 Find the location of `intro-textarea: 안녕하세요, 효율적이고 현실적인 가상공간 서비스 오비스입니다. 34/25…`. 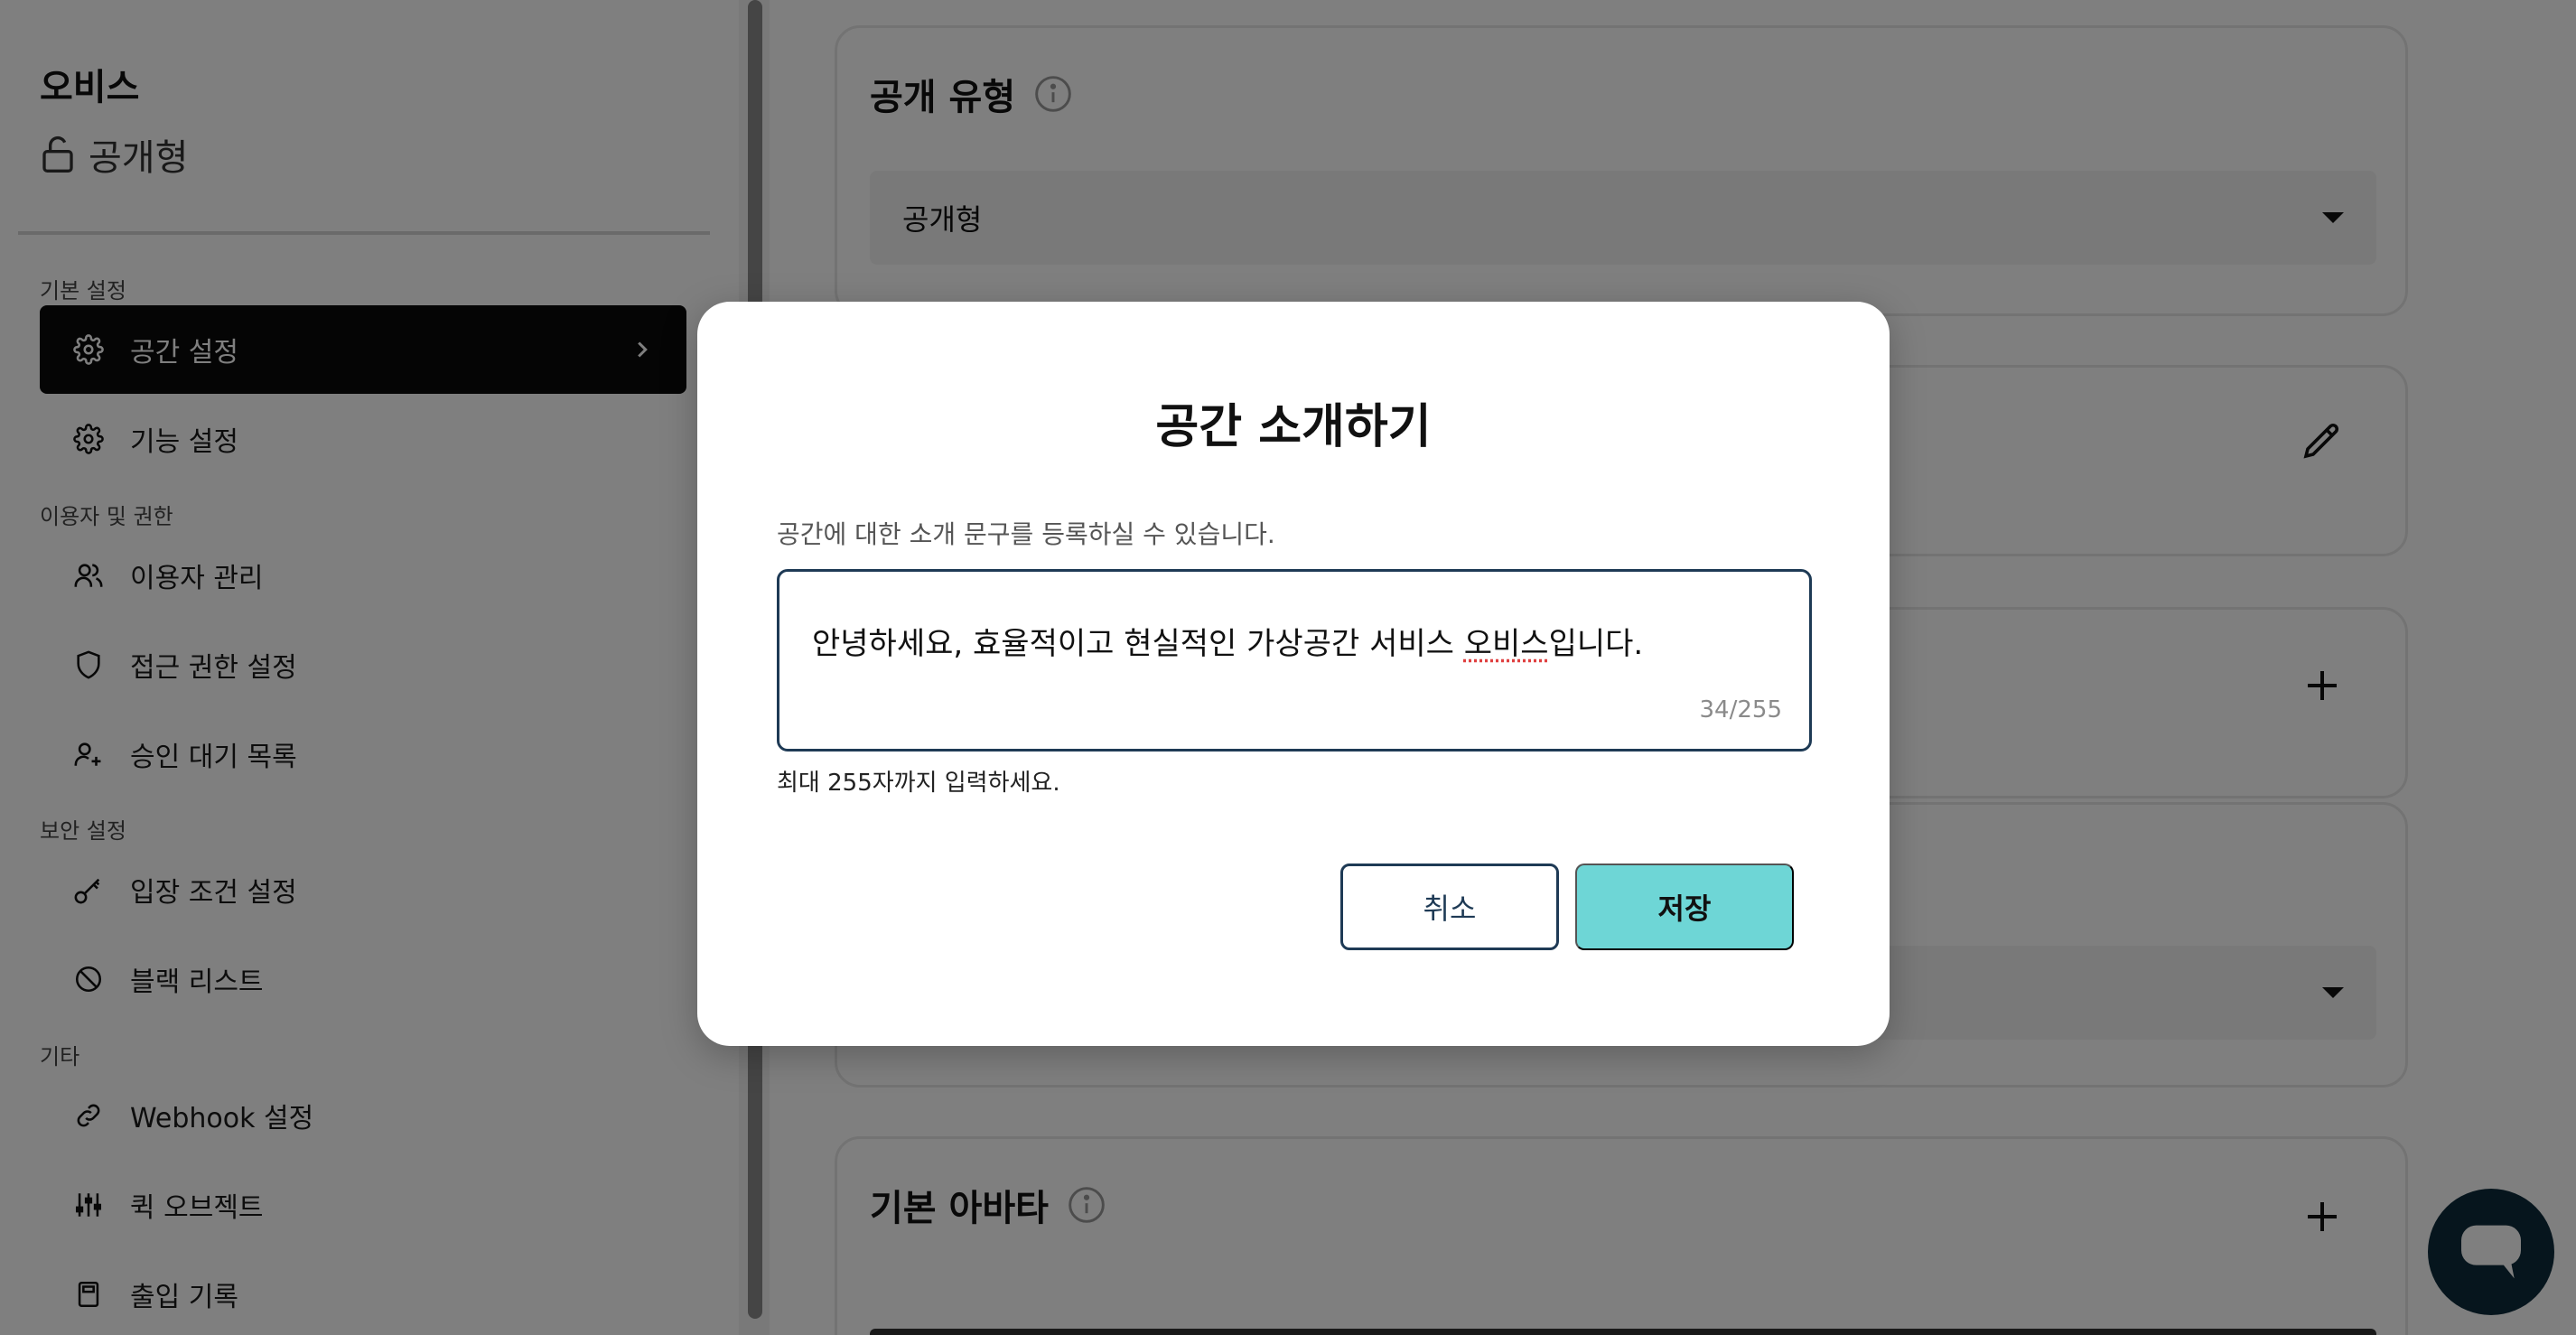

intro-textarea: 안녕하세요, 효율적이고 현실적인 가상공간 서비스 오비스입니다. 34/25… is located at coordinates (1294, 660).